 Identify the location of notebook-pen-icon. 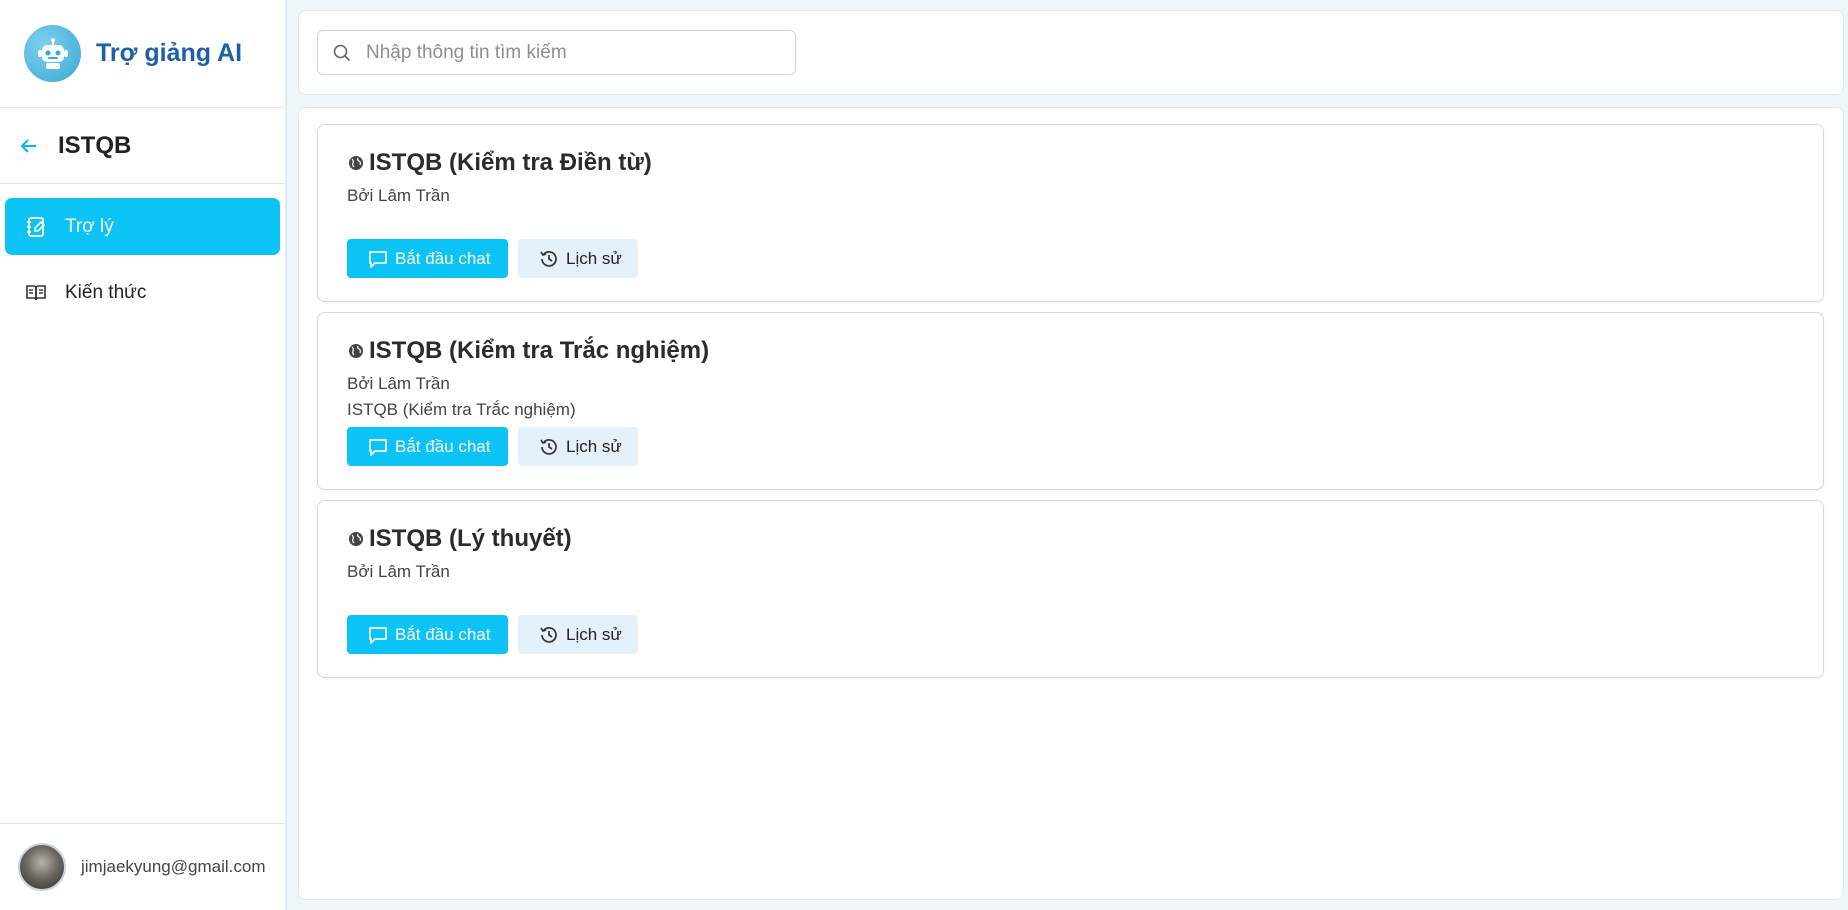
(36, 227).